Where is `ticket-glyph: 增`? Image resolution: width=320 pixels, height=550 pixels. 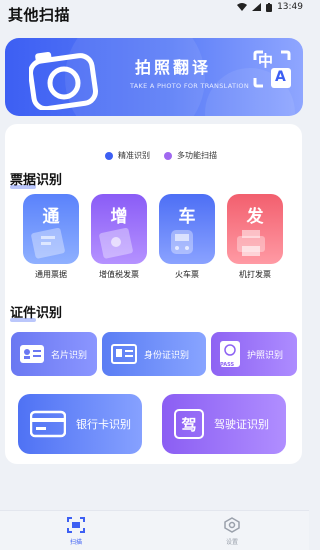 ticket-glyph: 增 is located at coordinates (119, 217).